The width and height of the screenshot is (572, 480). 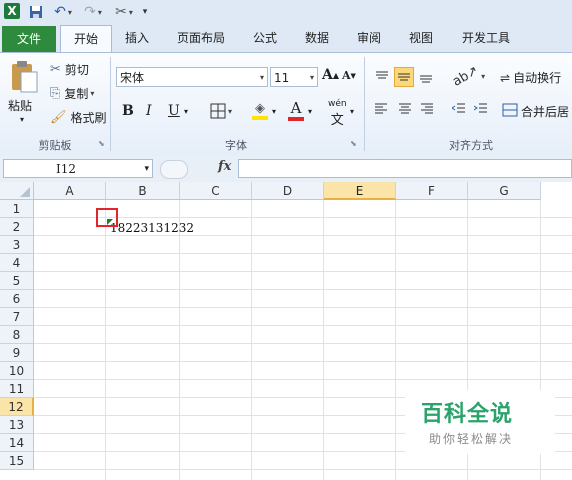 What do you see at coordinates (405, 109) in the screenshot?
I see `align-center-icon` at bounding box center [405, 109].